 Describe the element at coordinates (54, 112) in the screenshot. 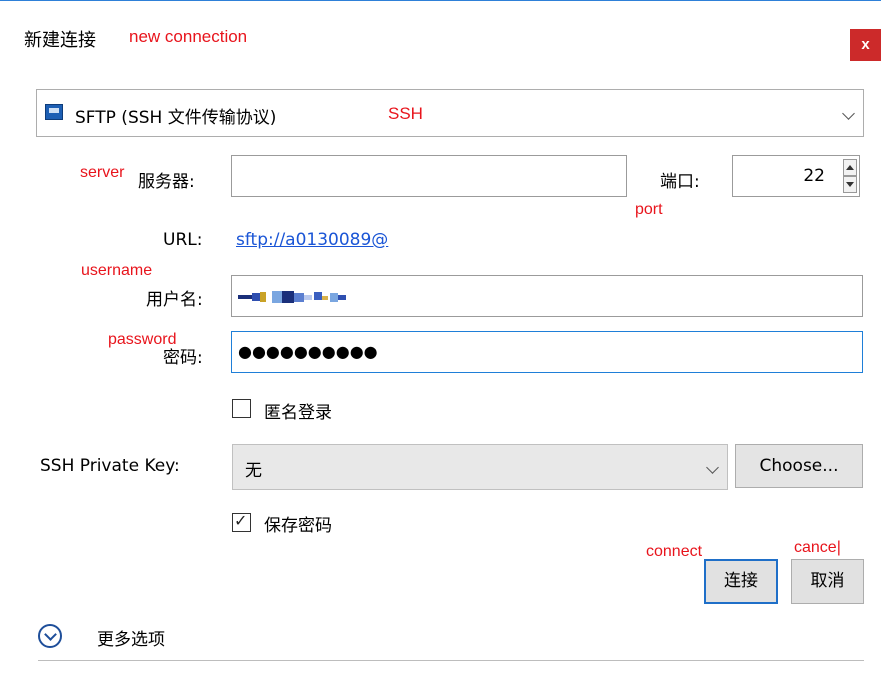

I see `drive-icon` at that location.